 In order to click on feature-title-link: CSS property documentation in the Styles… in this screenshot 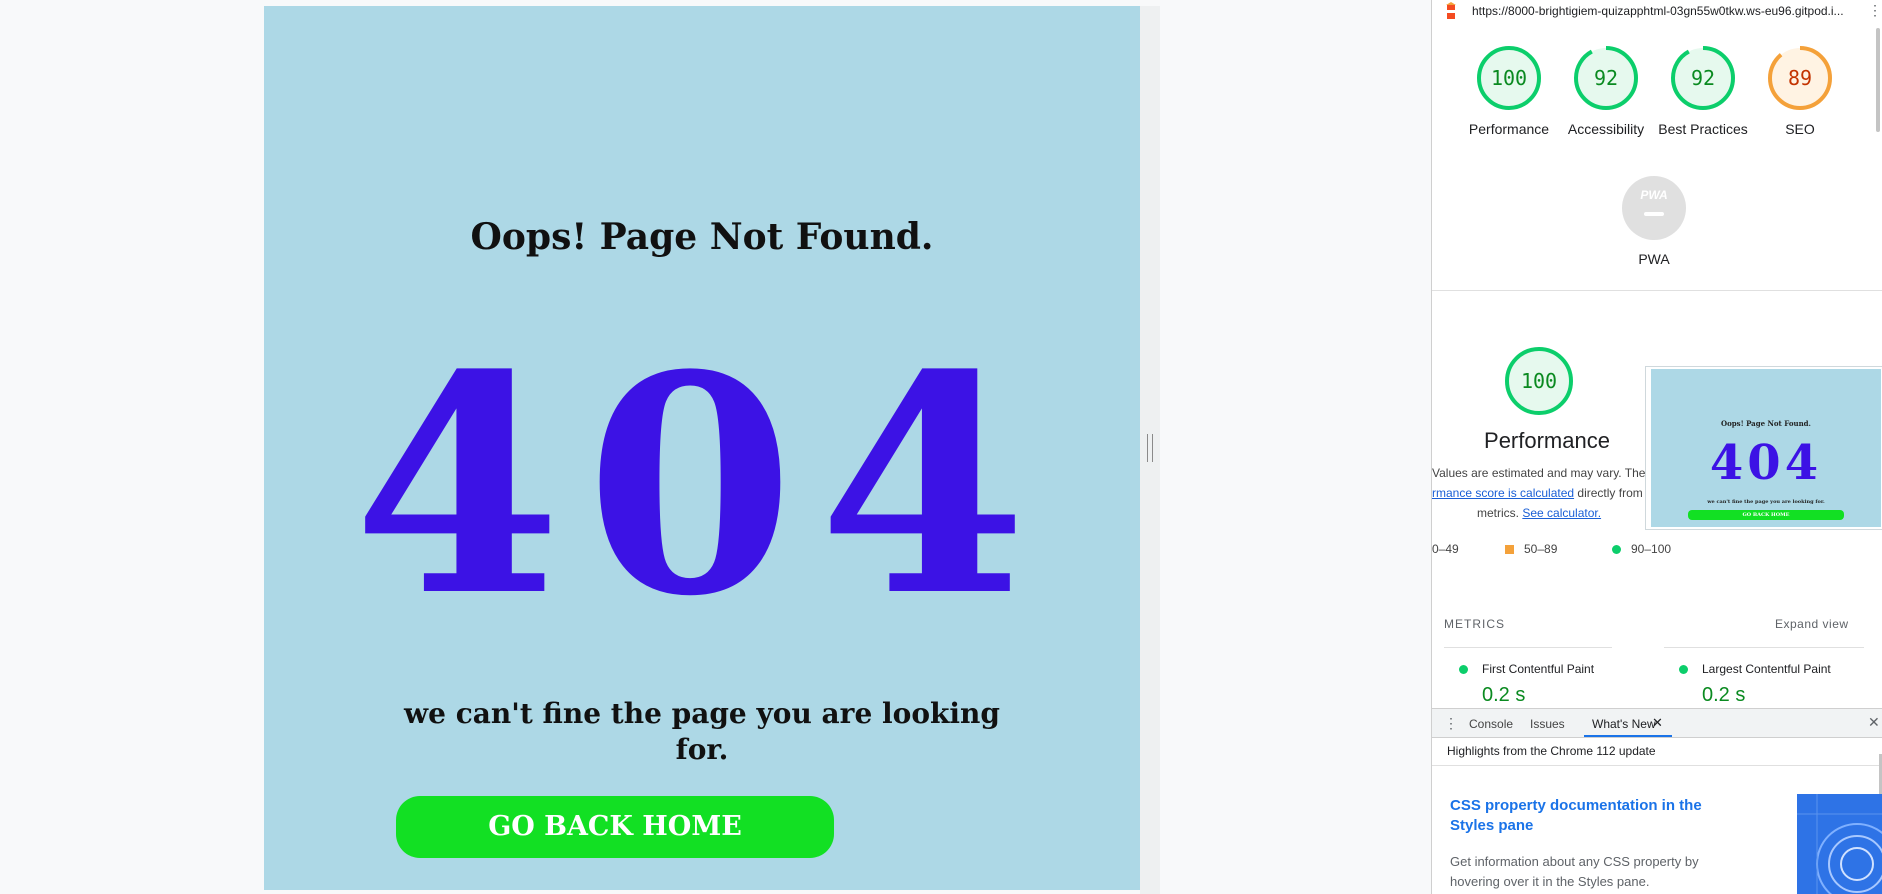, I will do `click(1592, 816)`.